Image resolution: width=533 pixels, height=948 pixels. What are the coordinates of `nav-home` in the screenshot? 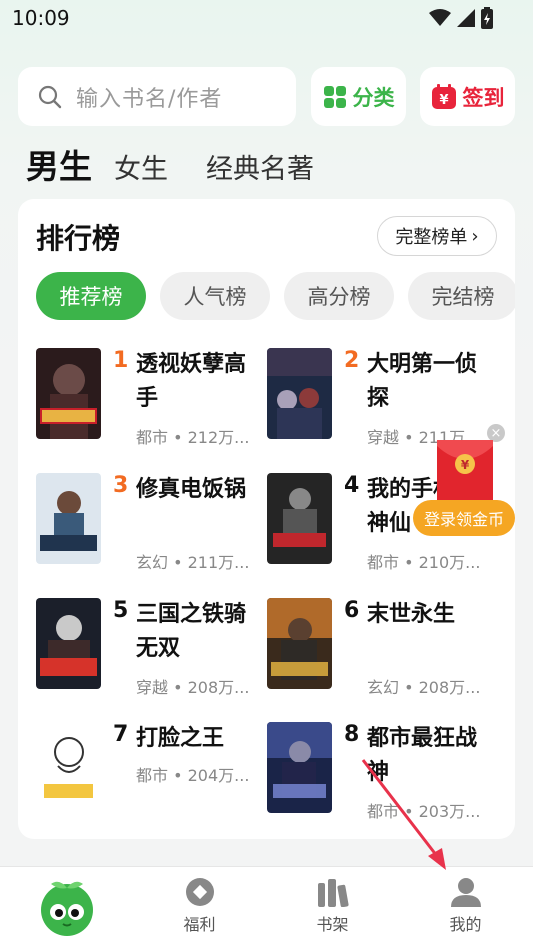 It's located at (66, 907).